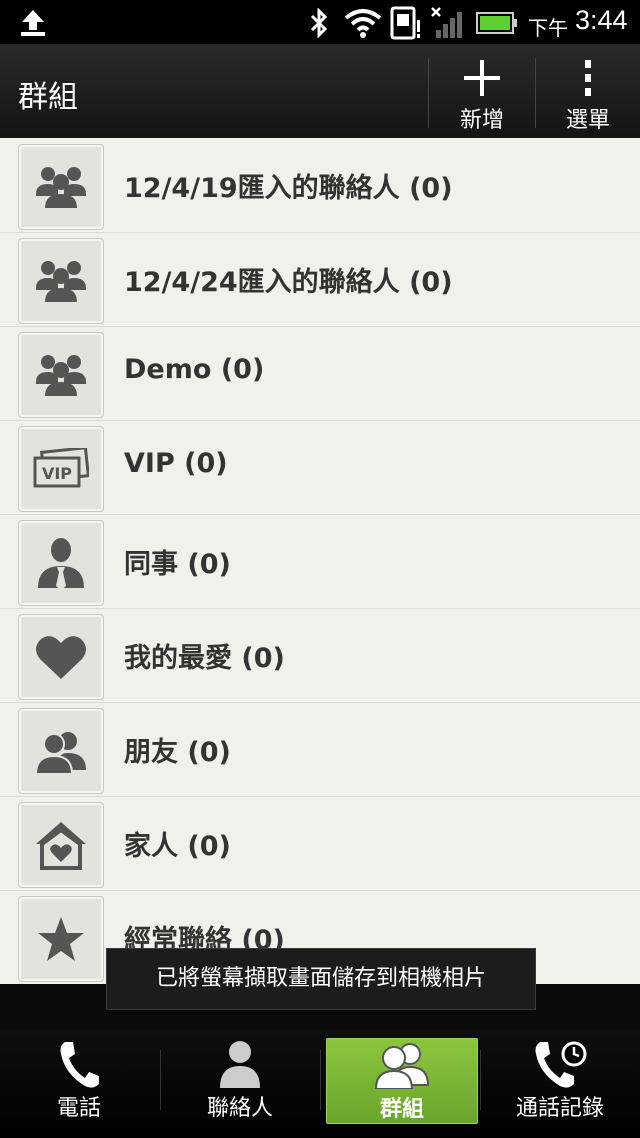 The height and width of the screenshot is (1138, 640). Describe the element at coordinates (481, 120) in the screenshot. I see `add-label: 新增` at that location.